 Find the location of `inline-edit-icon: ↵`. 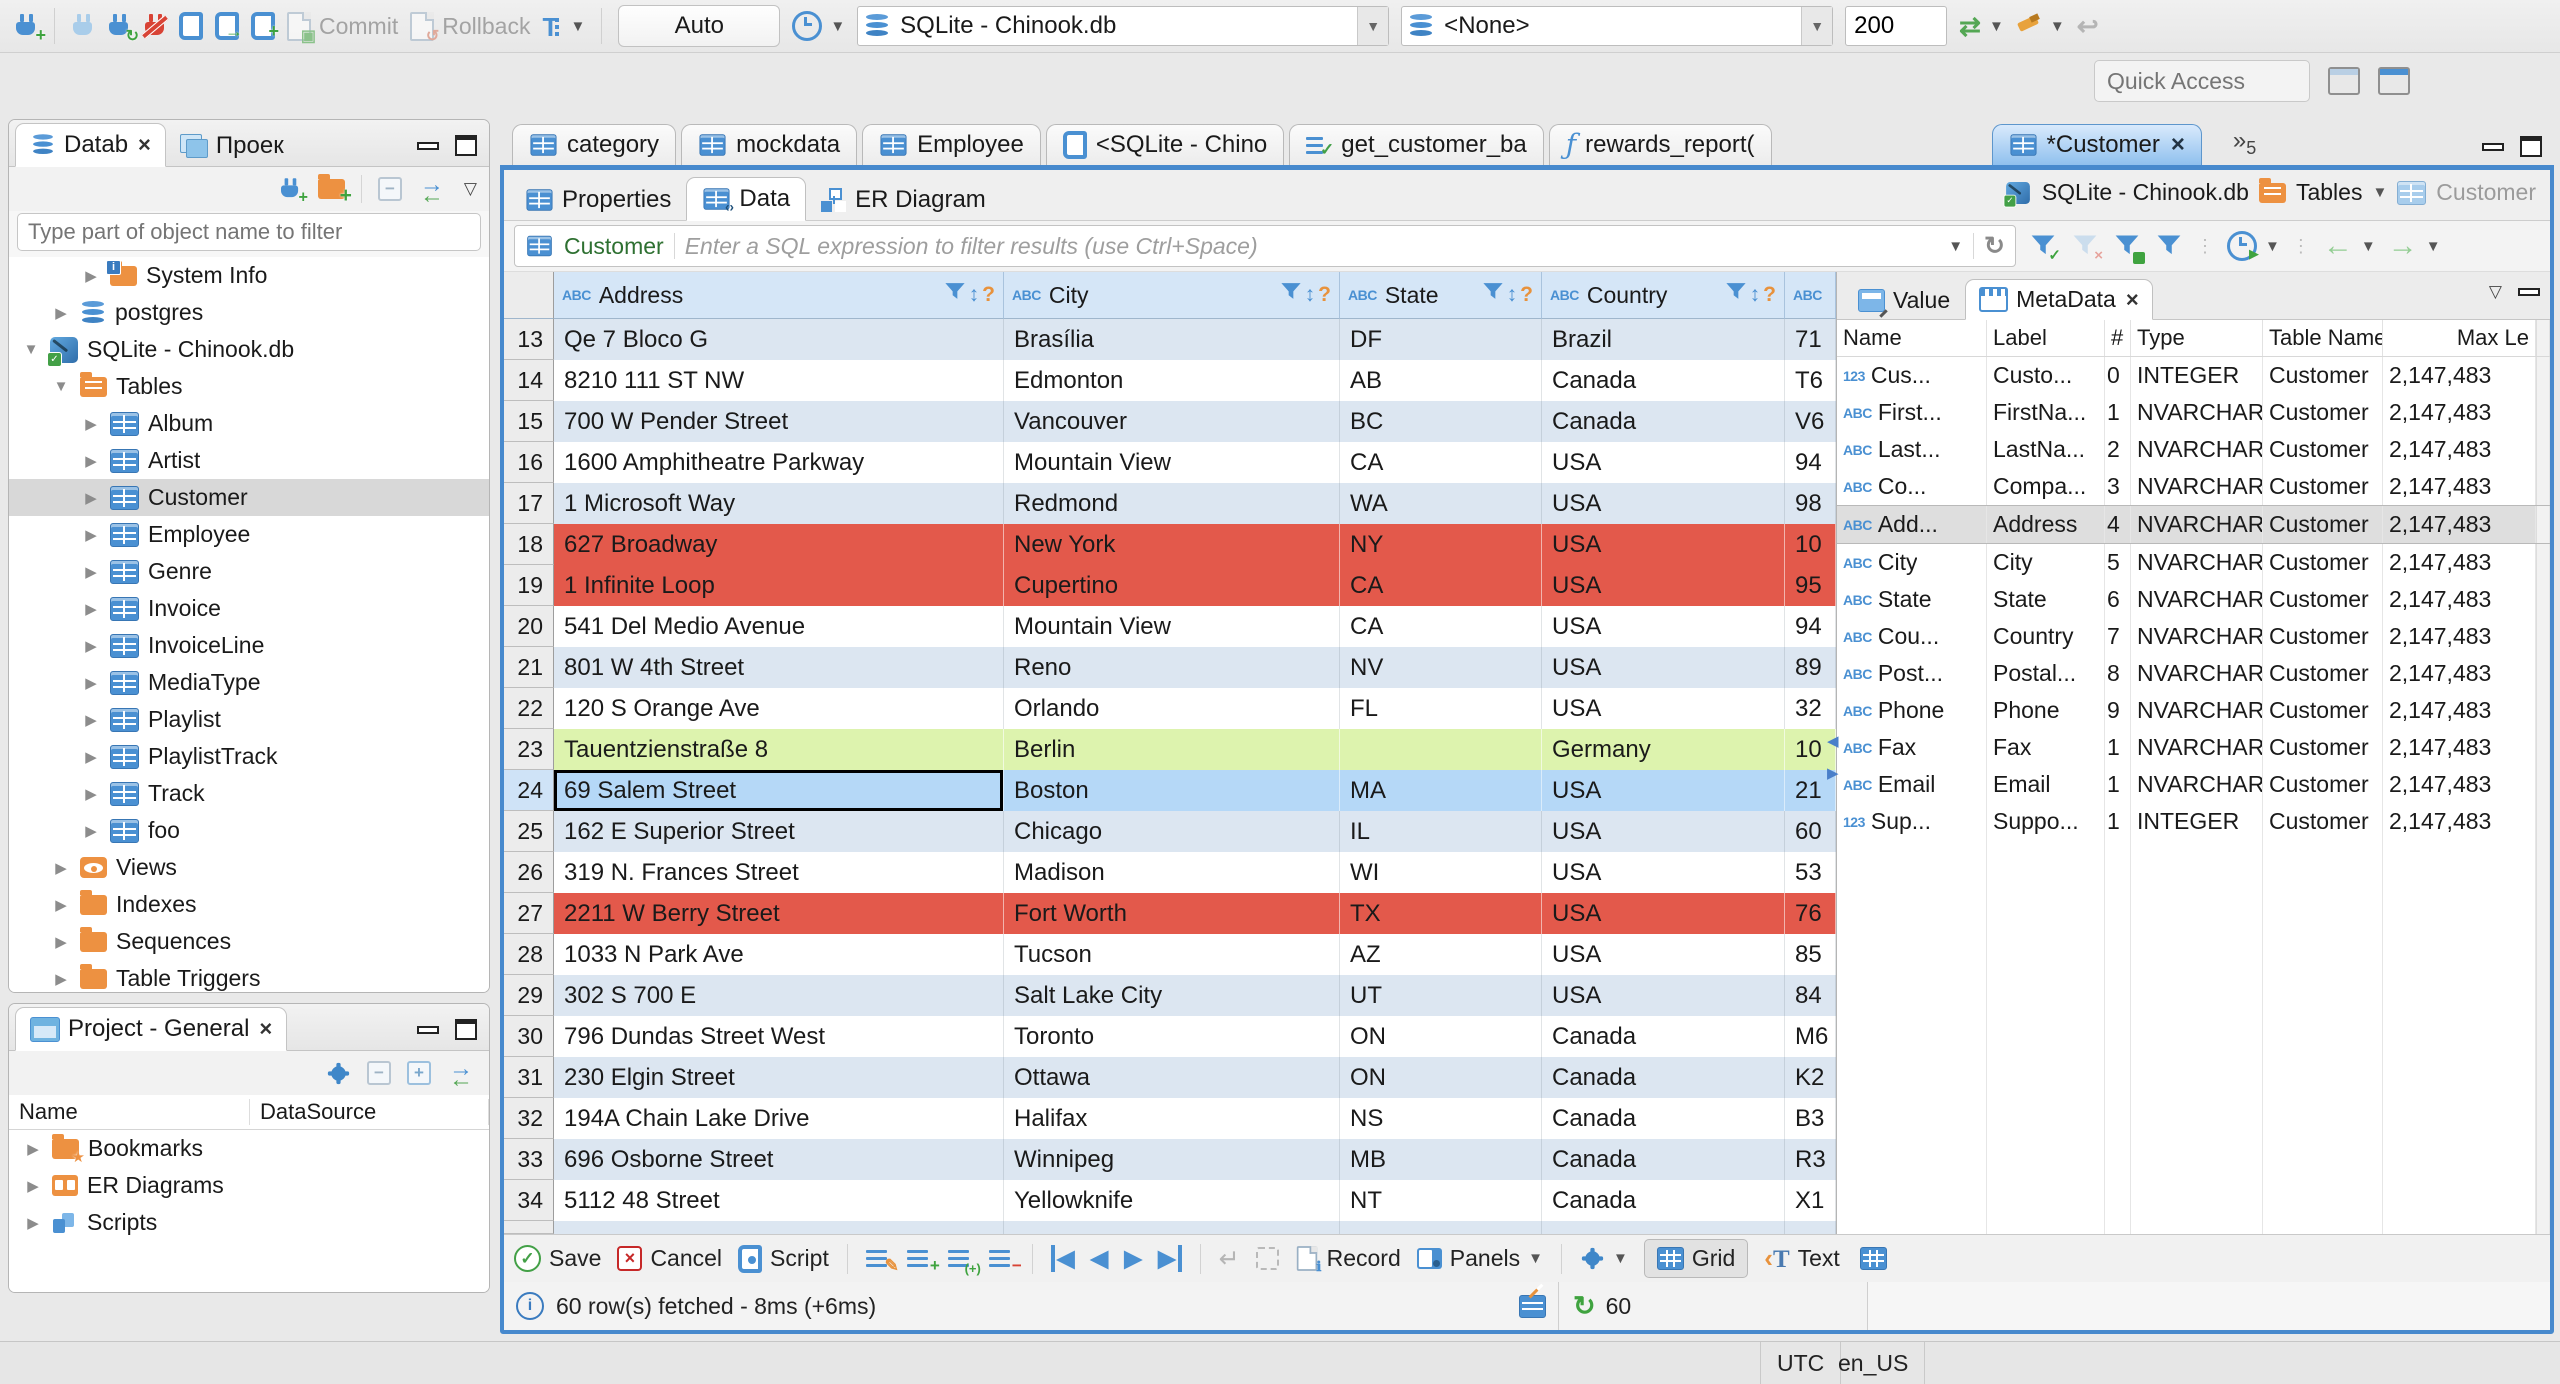

inline-edit-icon: ↵ is located at coordinates (1229, 1259).